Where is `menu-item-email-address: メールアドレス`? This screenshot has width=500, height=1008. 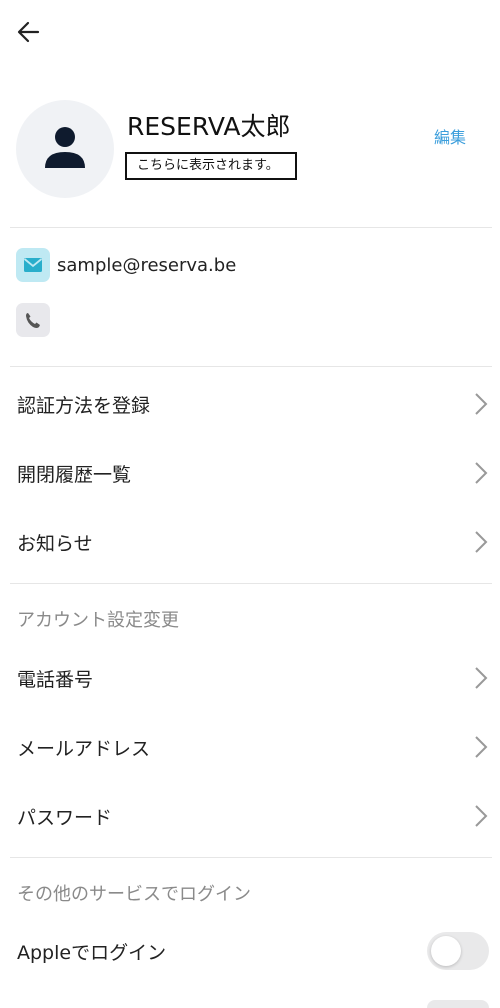
menu-item-email-address: メールアドレス is located at coordinates (250, 746).